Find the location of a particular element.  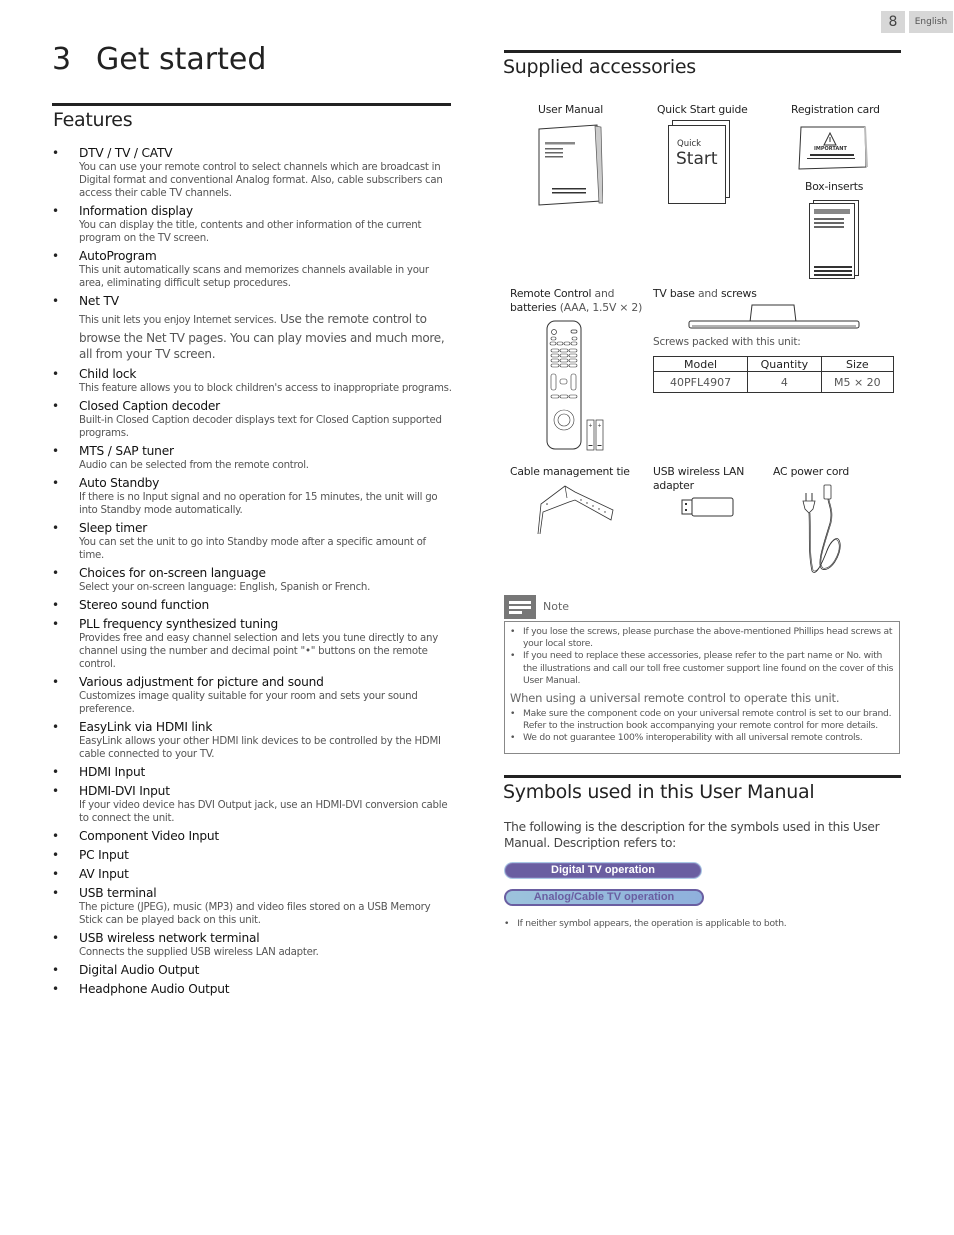

feature-item: • Component Video Input is located at coordinates (252, 836).